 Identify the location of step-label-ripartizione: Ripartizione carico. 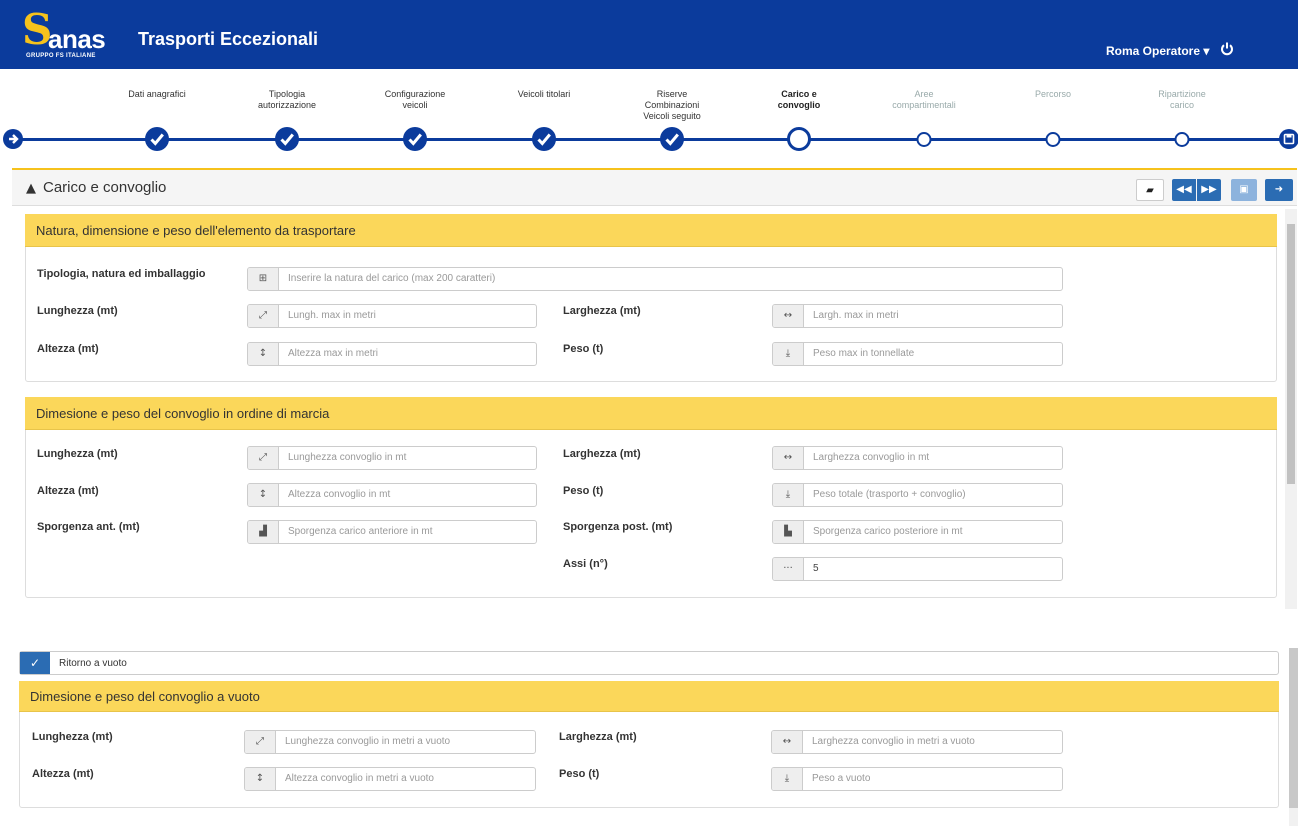
(1182, 99).